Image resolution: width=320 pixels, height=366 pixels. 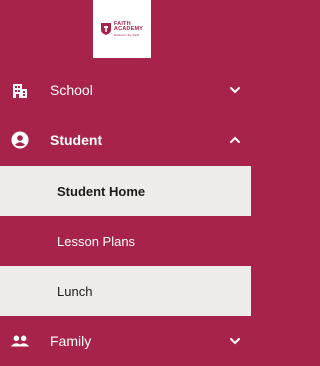 What do you see at coordinates (125, 291) in the screenshot?
I see `subnav-item-lunch: Lunch` at bounding box center [125, 291].